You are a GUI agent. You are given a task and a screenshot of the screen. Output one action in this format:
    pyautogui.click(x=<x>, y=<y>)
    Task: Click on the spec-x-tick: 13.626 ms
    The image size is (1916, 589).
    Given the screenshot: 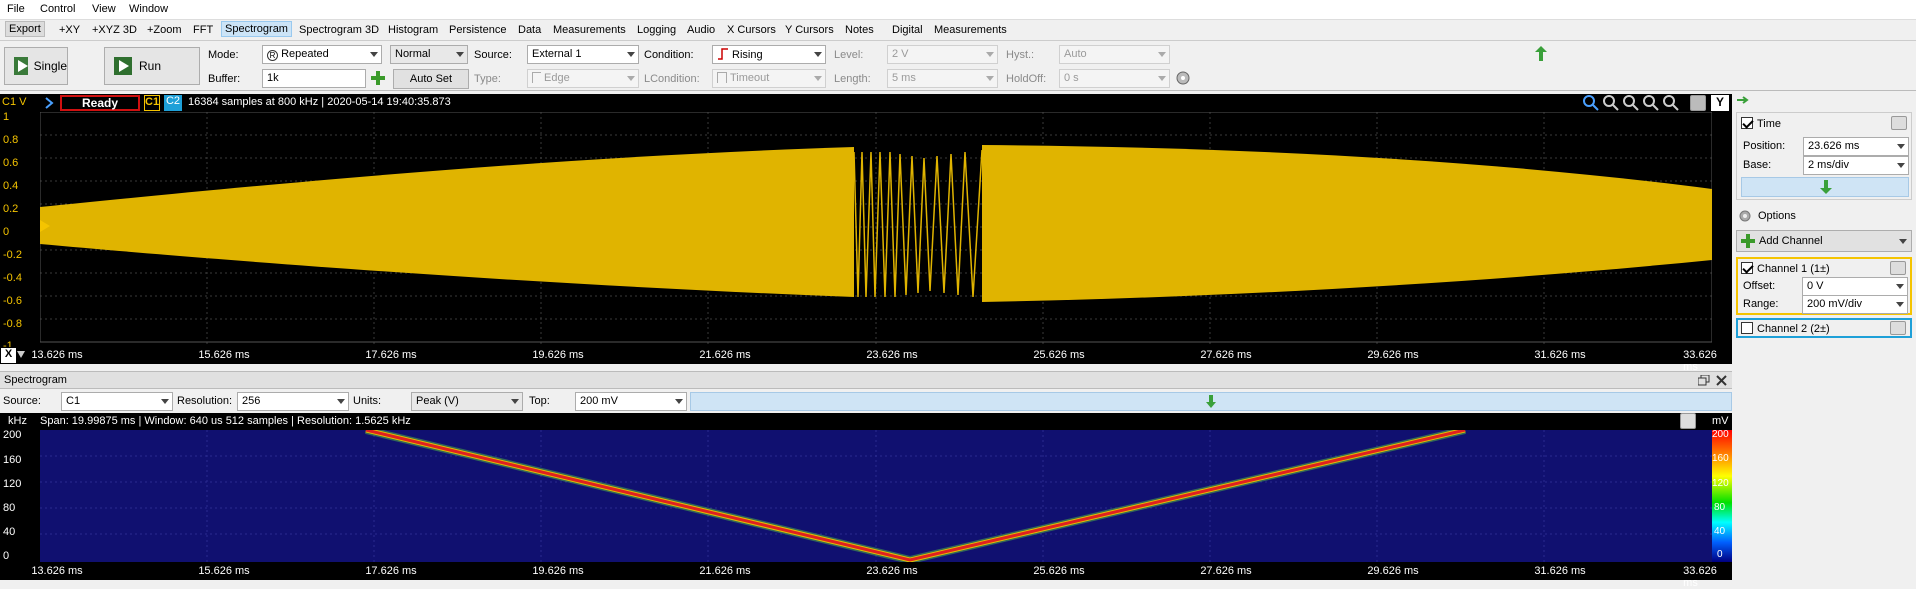 What is the action you would take?
    pyautogui.click(x=57, y=571)
    